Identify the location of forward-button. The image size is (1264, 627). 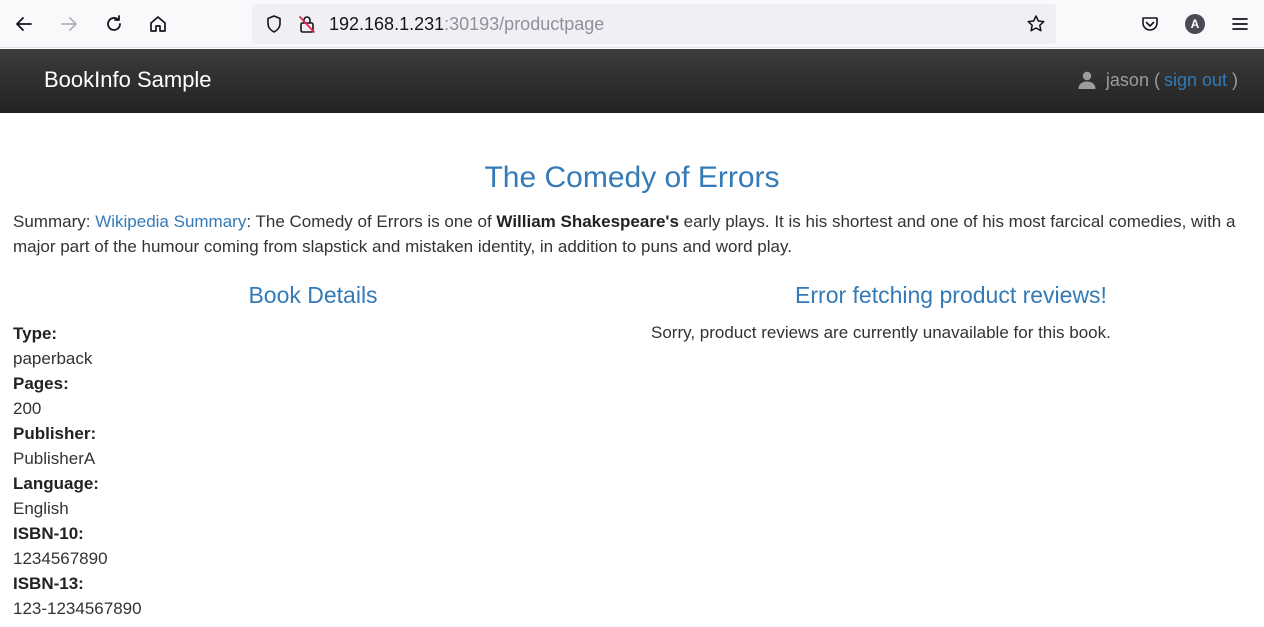
(69, 24).